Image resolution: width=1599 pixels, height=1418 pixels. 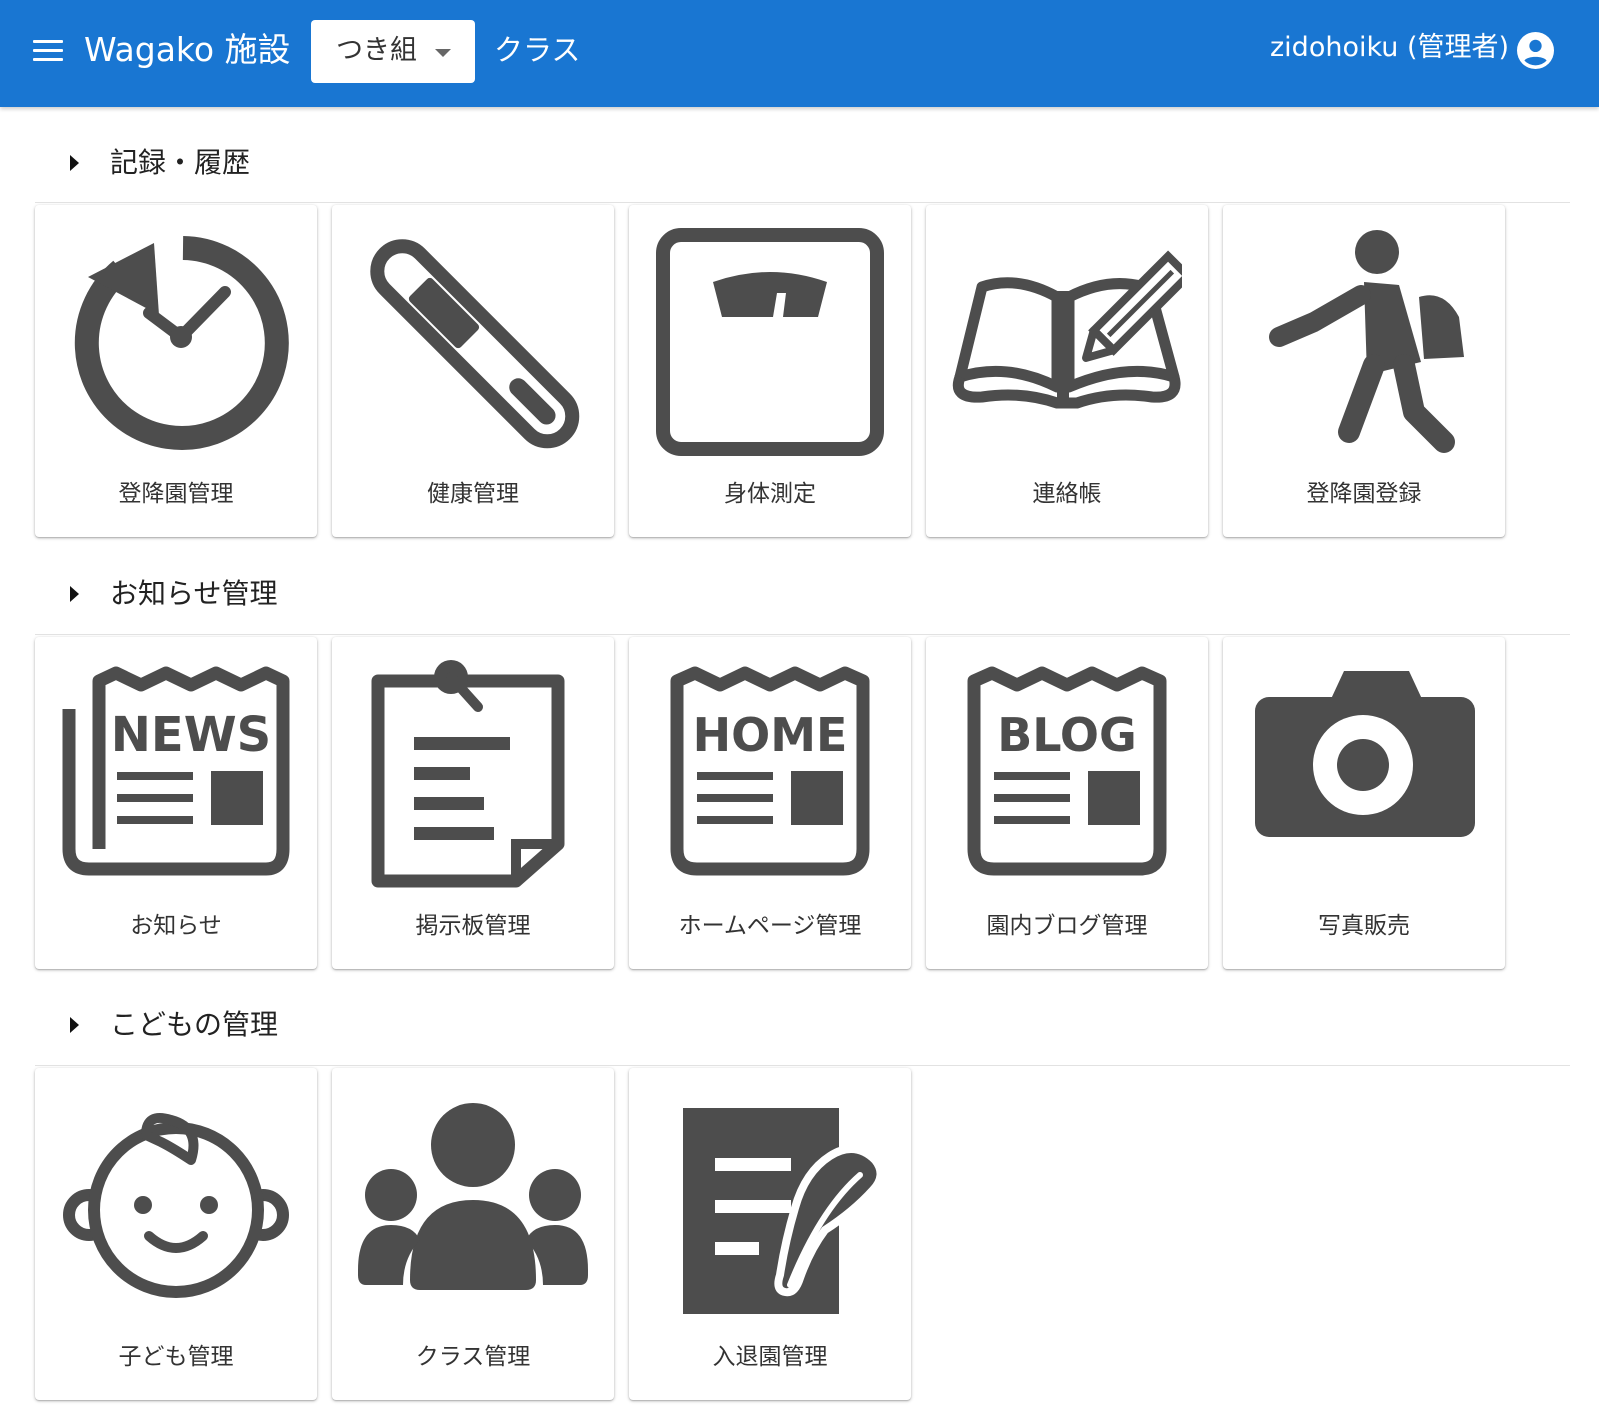 What do you see at coordinates (191, 735) in the screenshot?
I see `icon-text: NEWS` at bounding box center [191, 735].